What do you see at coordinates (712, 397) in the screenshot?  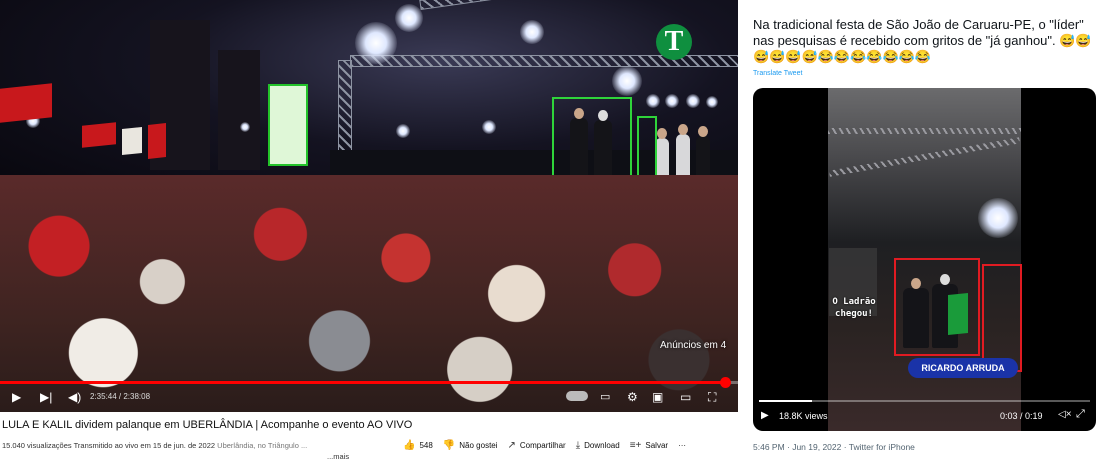 I see `fullscreen-icon: ⛶` at bounding box center [712, 397].